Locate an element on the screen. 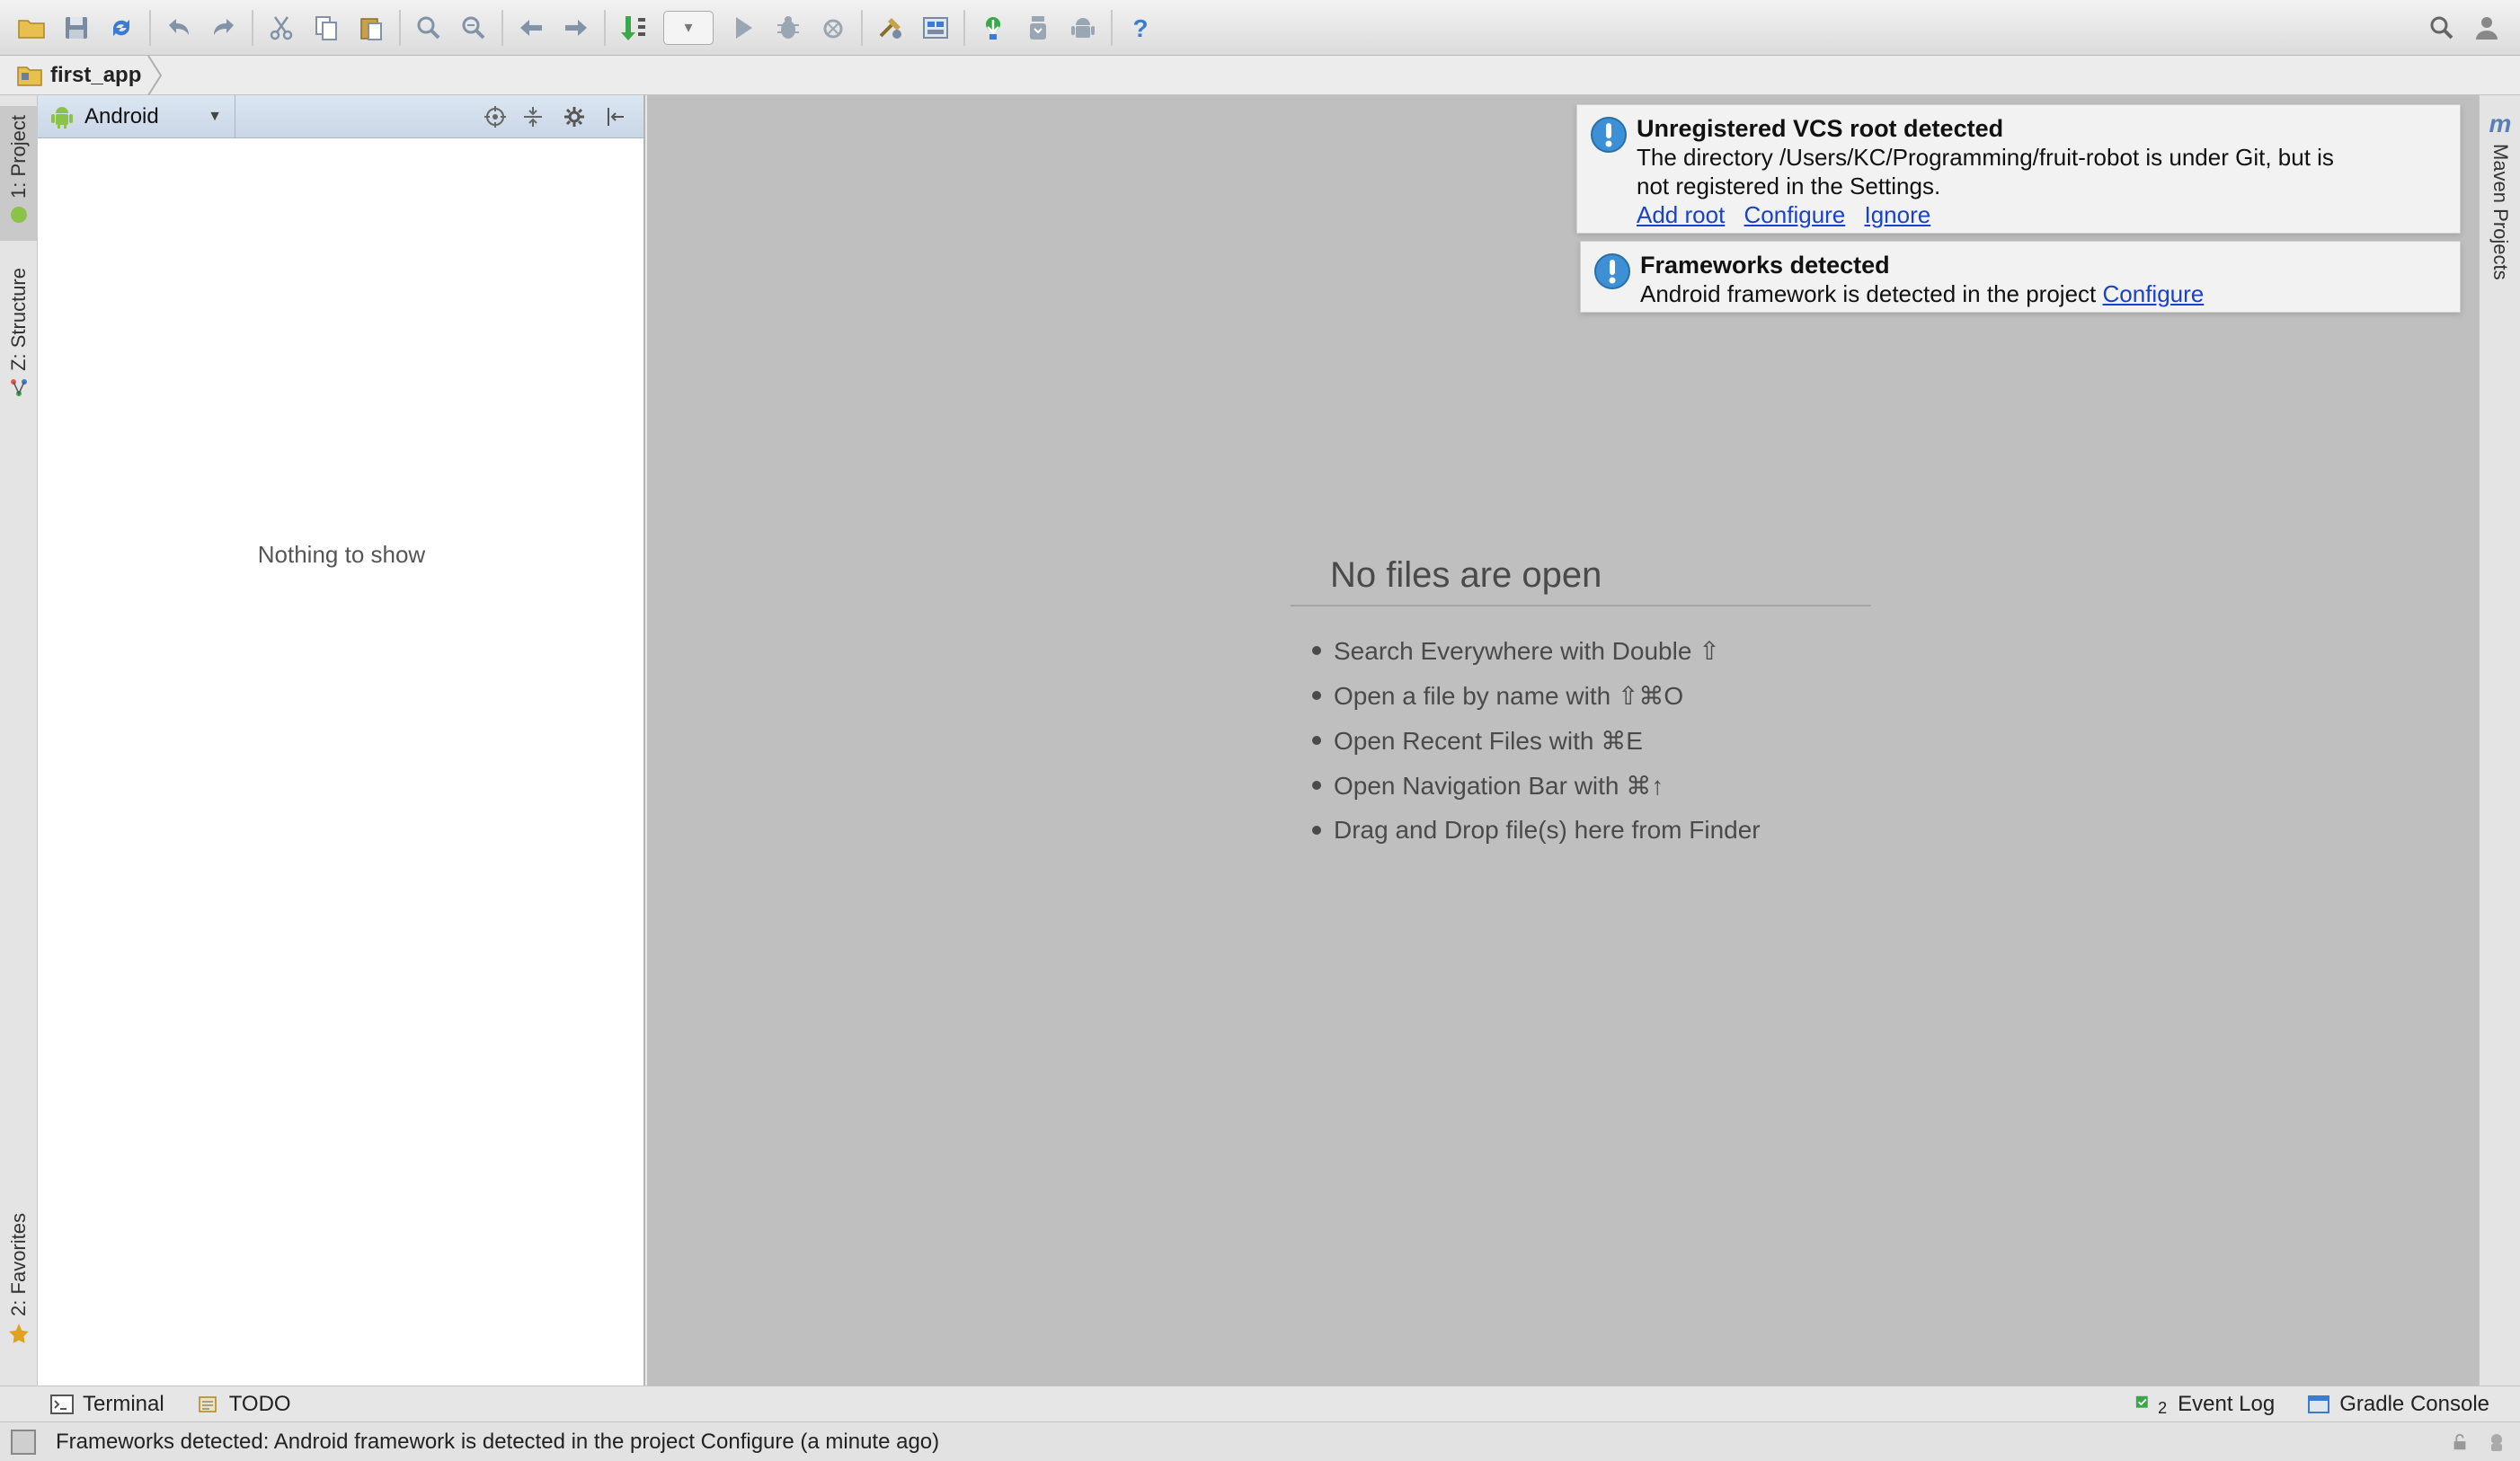  project-panel-tools is located at coordinates (559, 117).